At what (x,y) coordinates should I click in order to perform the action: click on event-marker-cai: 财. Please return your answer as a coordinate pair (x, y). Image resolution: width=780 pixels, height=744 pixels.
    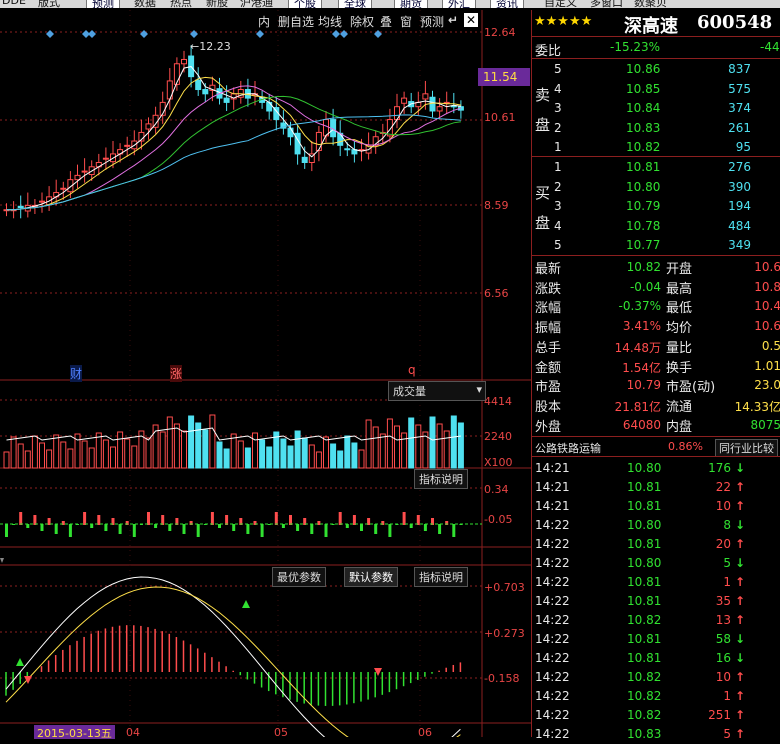
    Looking at the image, I should click on (76, 373).